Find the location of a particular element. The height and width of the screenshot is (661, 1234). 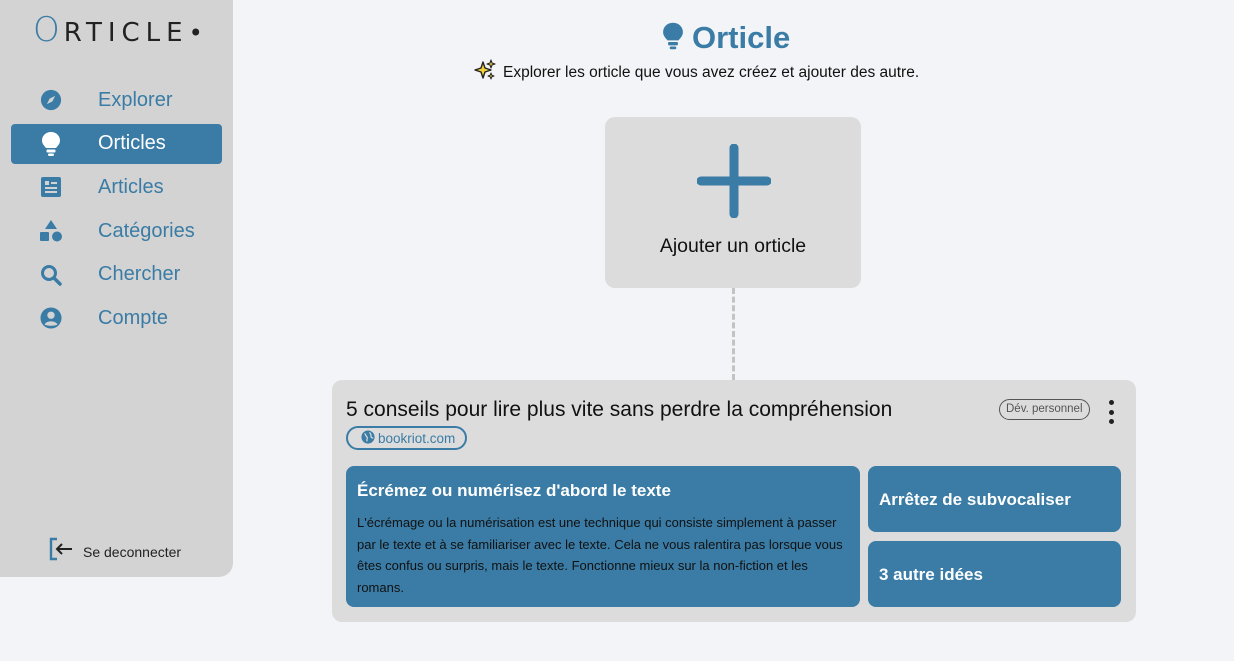

sidebar-item-articles: Articles is located at coordinates (116, 187).